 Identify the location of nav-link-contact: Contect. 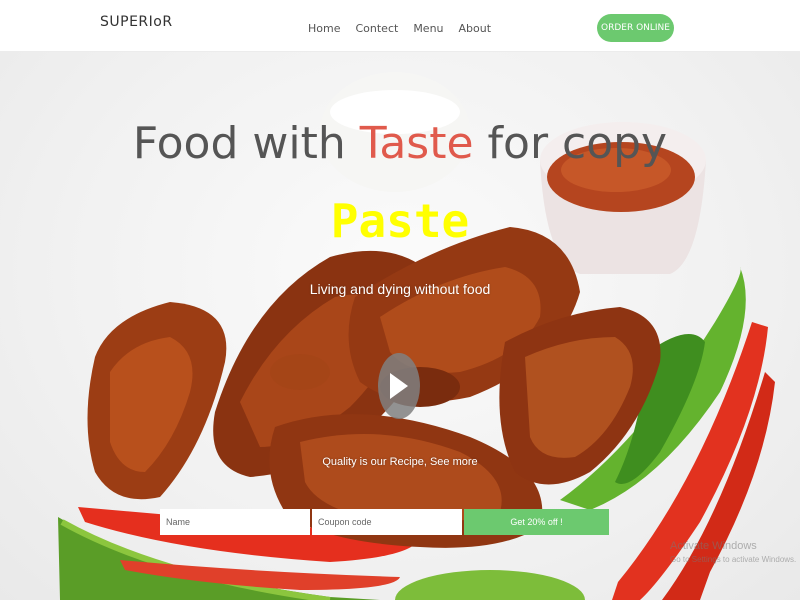
(376, 28).